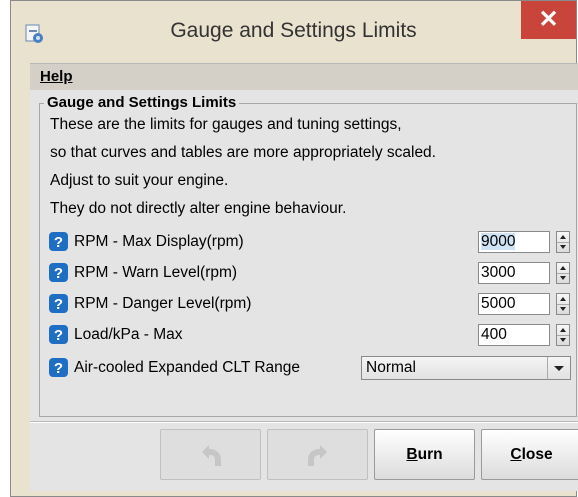  Describe the element at coordinates (139, 180) in the screenshot. I see `description-line: Adjust to suit your engine.` at that location.